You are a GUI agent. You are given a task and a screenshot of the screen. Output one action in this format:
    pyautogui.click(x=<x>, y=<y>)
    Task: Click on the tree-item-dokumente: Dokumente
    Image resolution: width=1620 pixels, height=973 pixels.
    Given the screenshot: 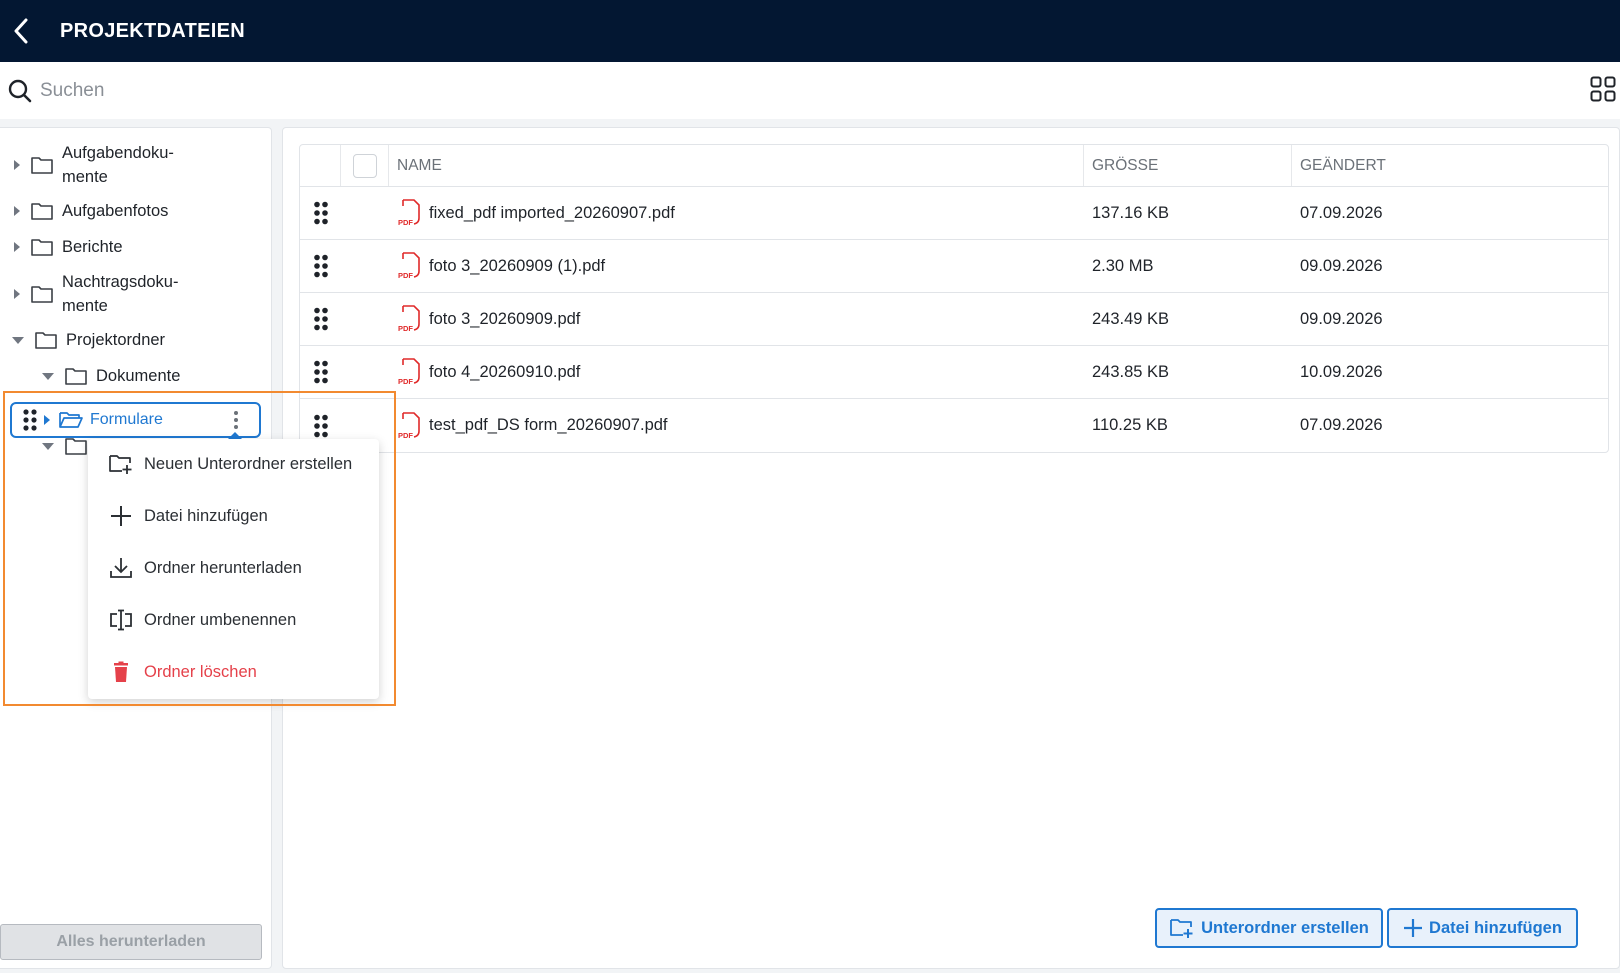 What is the action you would take?
    pyautogui.click(x=111, y=376)
    